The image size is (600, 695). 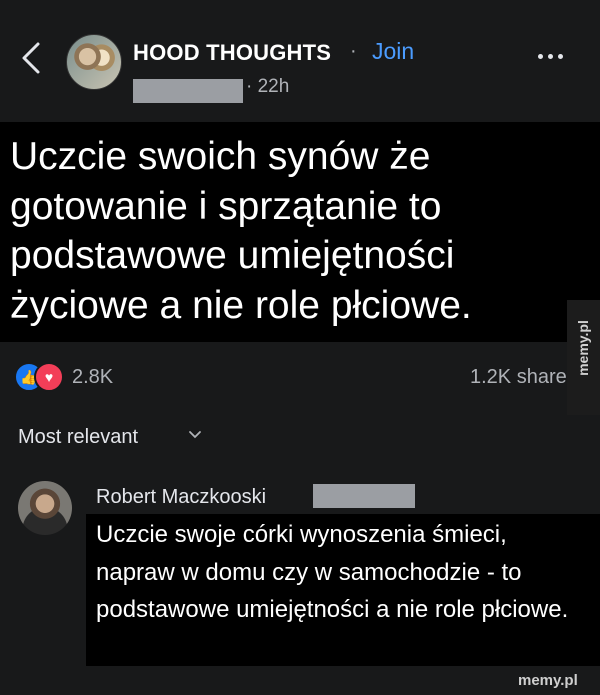 What do you see at coordinates (558, 56) in the screenshot?
I see `more-dots-icon` at bounding box center [558, 56].